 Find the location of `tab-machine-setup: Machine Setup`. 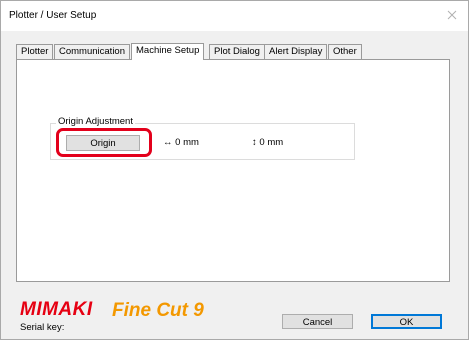

tab-machine-setup: Machine Setup is located at coordinates (168, 51).